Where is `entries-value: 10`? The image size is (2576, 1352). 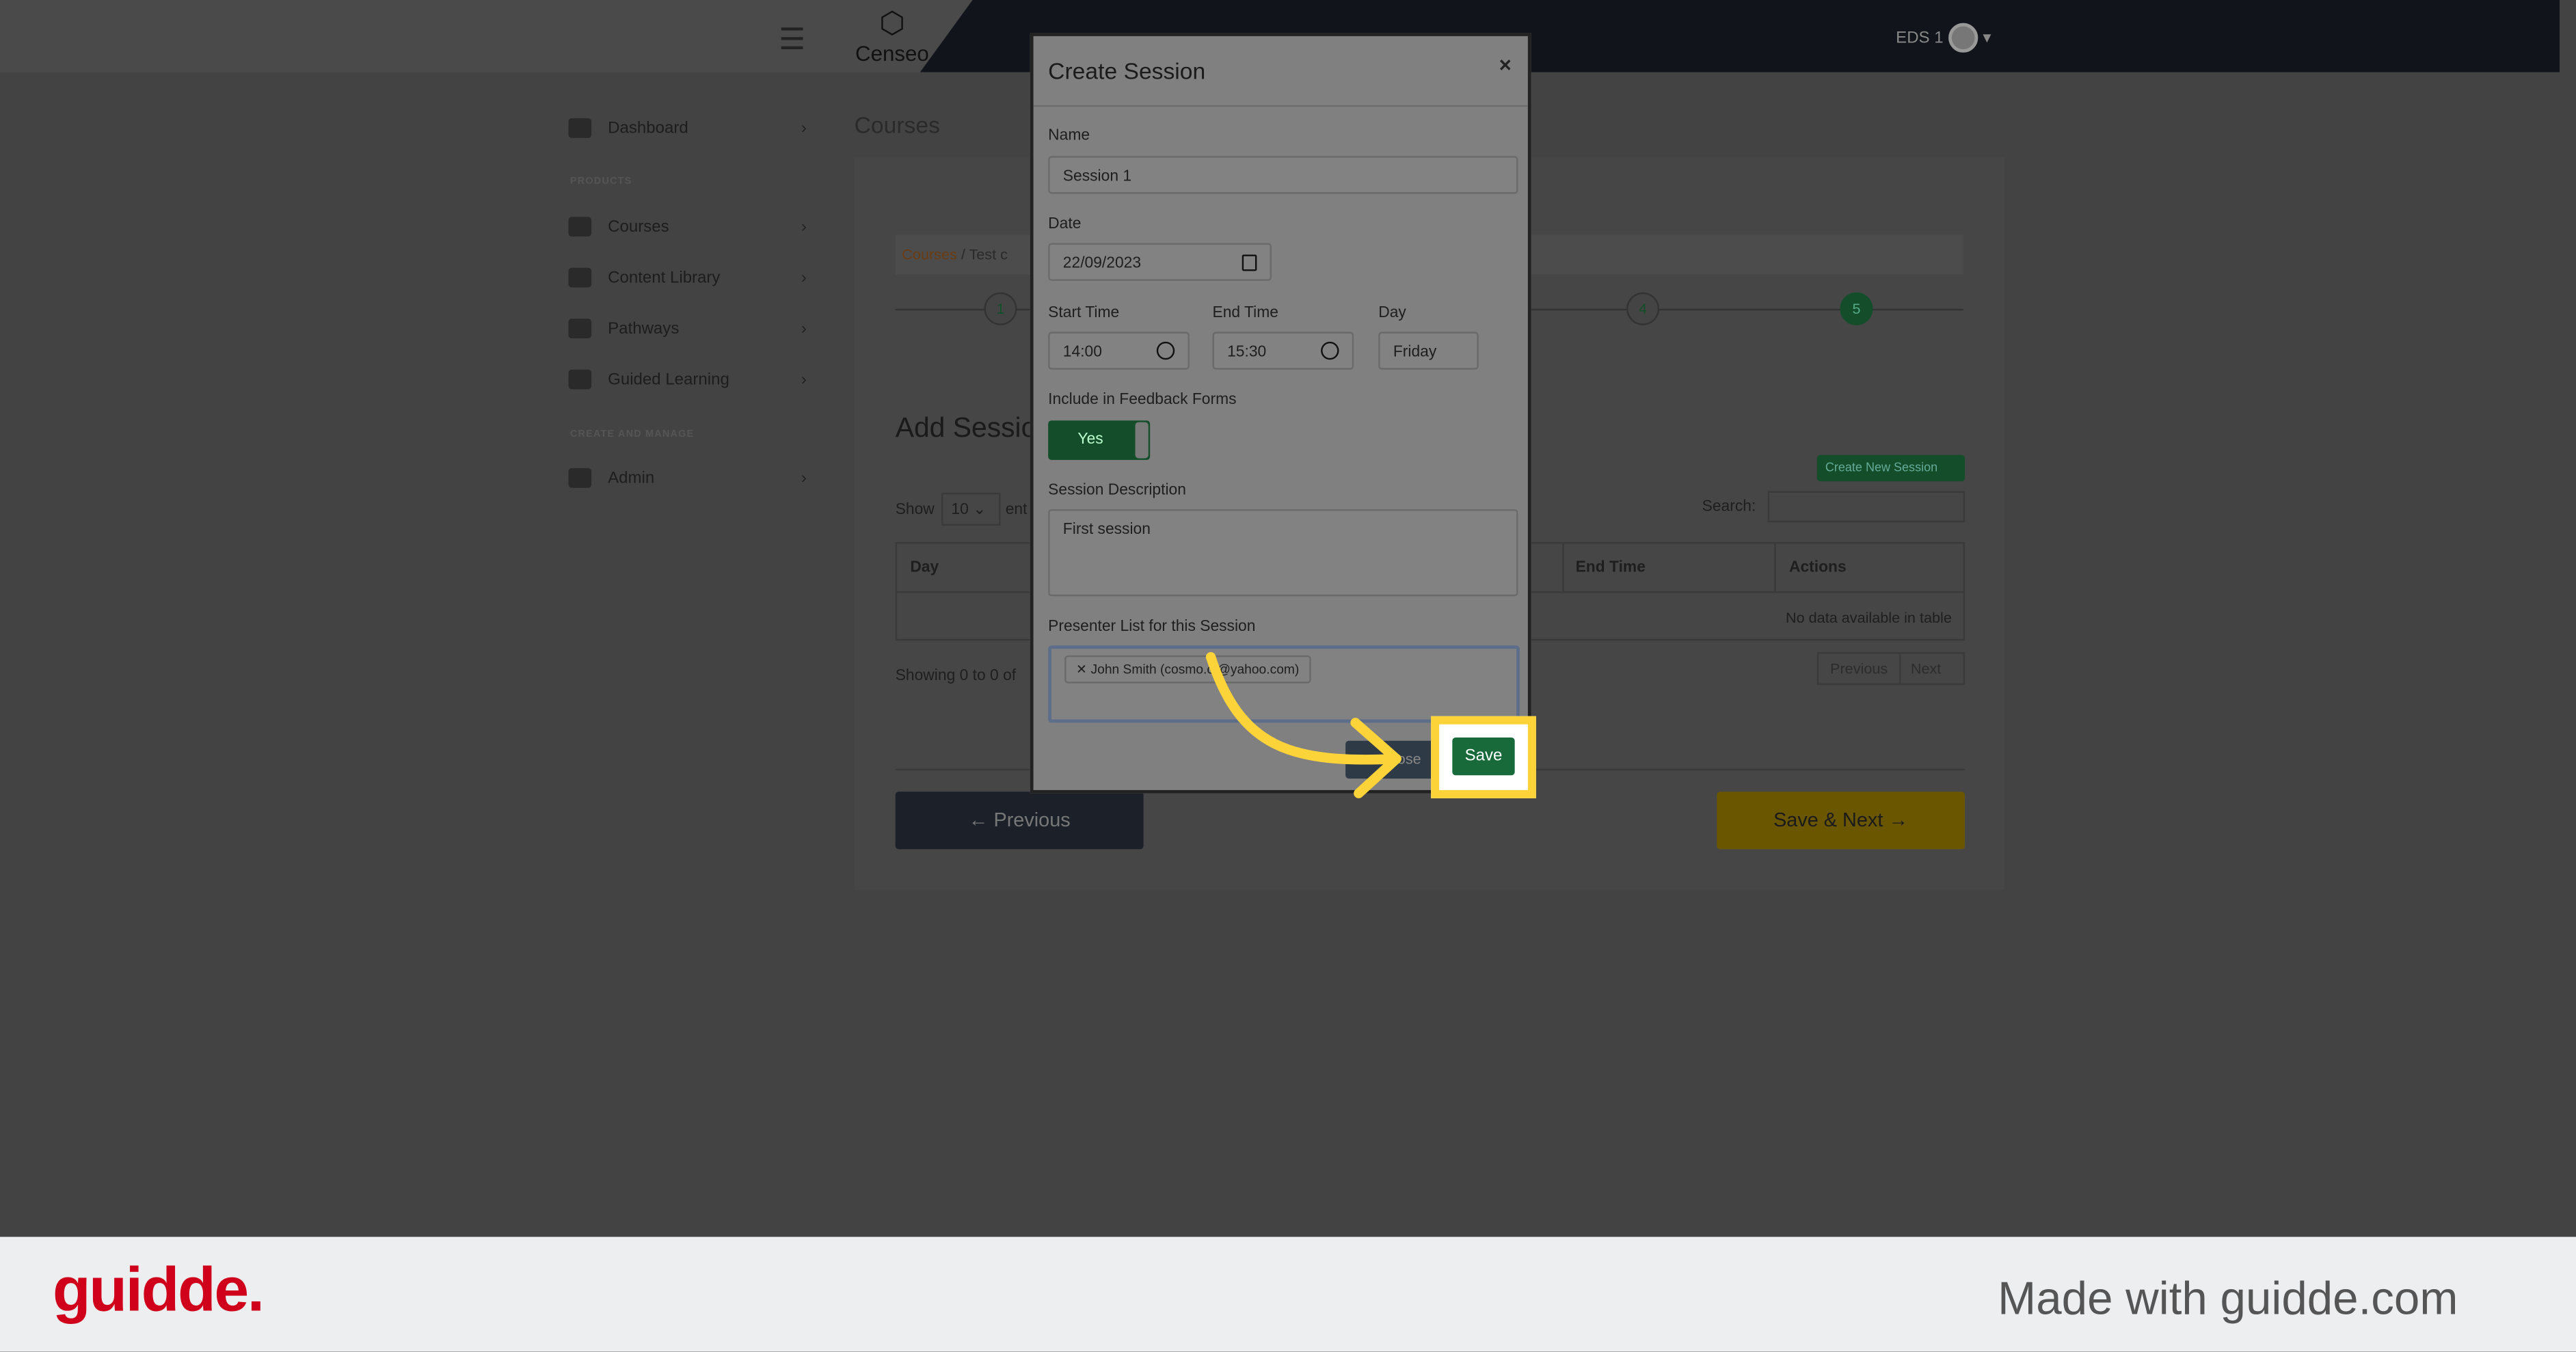
entries-value: 10 is located at coordinates (960, 509).